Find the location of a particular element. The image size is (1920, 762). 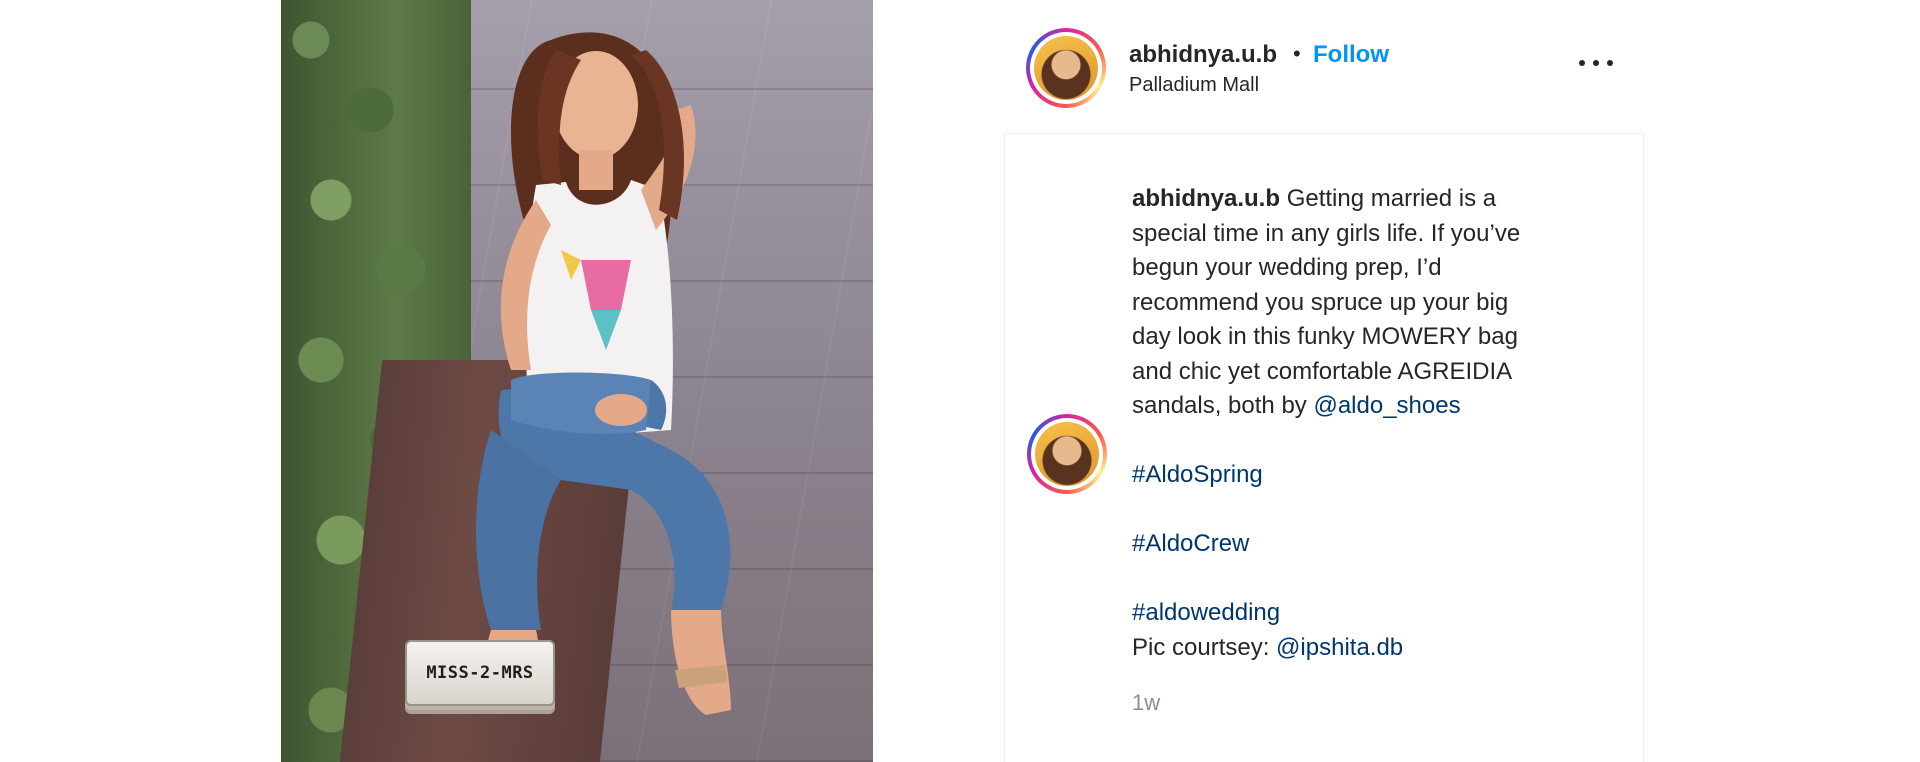

brand-mention-link: @aldo_shoes is located at coordinates (1386, 405).